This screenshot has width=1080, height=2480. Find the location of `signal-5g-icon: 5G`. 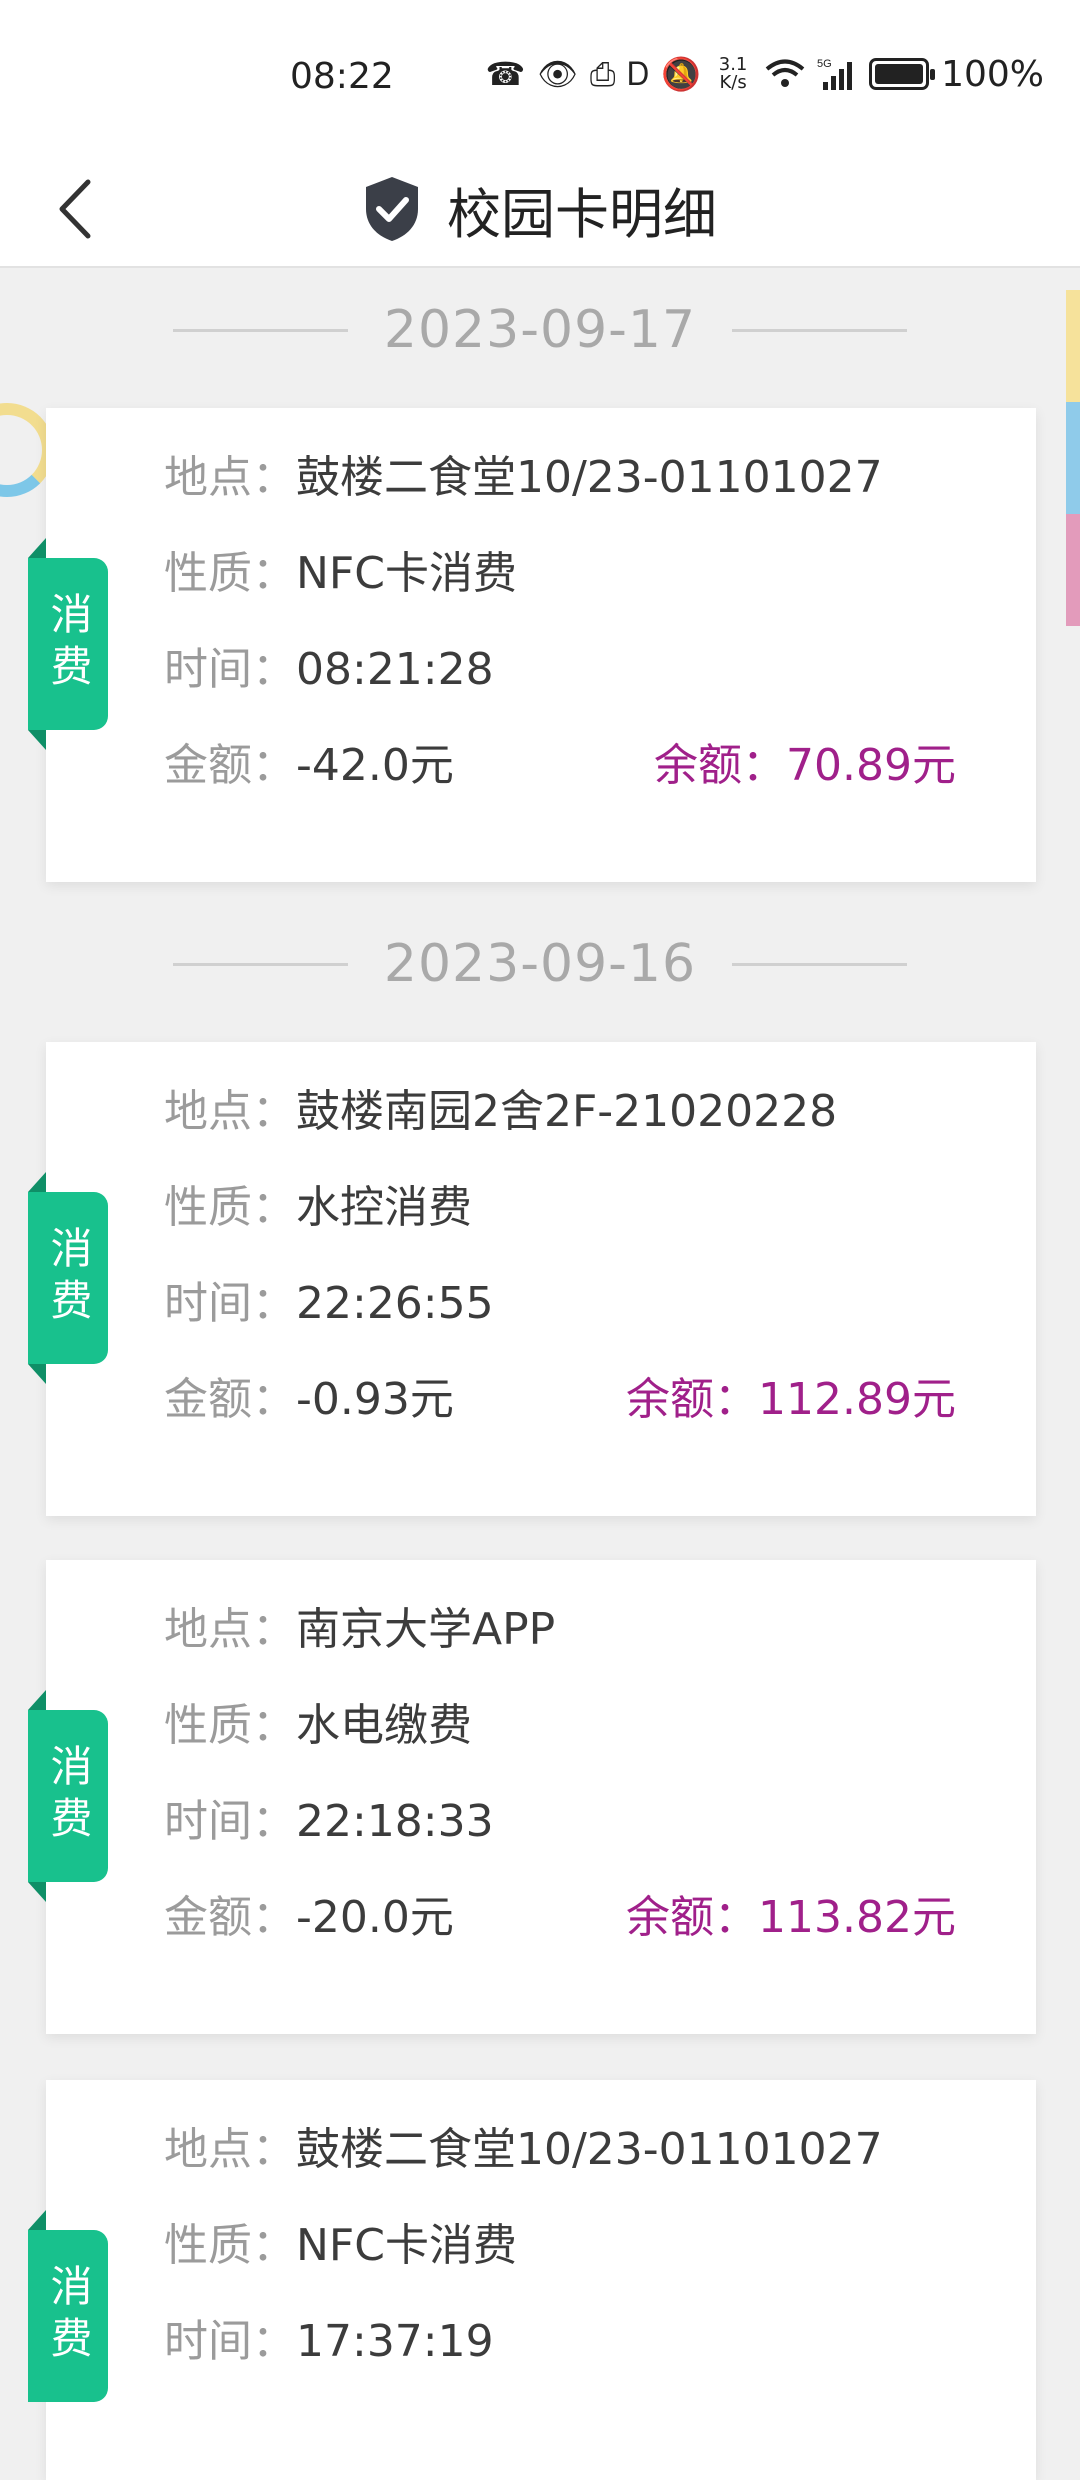

signal-5g-icon: 5G is located at coordinates (835, 74).